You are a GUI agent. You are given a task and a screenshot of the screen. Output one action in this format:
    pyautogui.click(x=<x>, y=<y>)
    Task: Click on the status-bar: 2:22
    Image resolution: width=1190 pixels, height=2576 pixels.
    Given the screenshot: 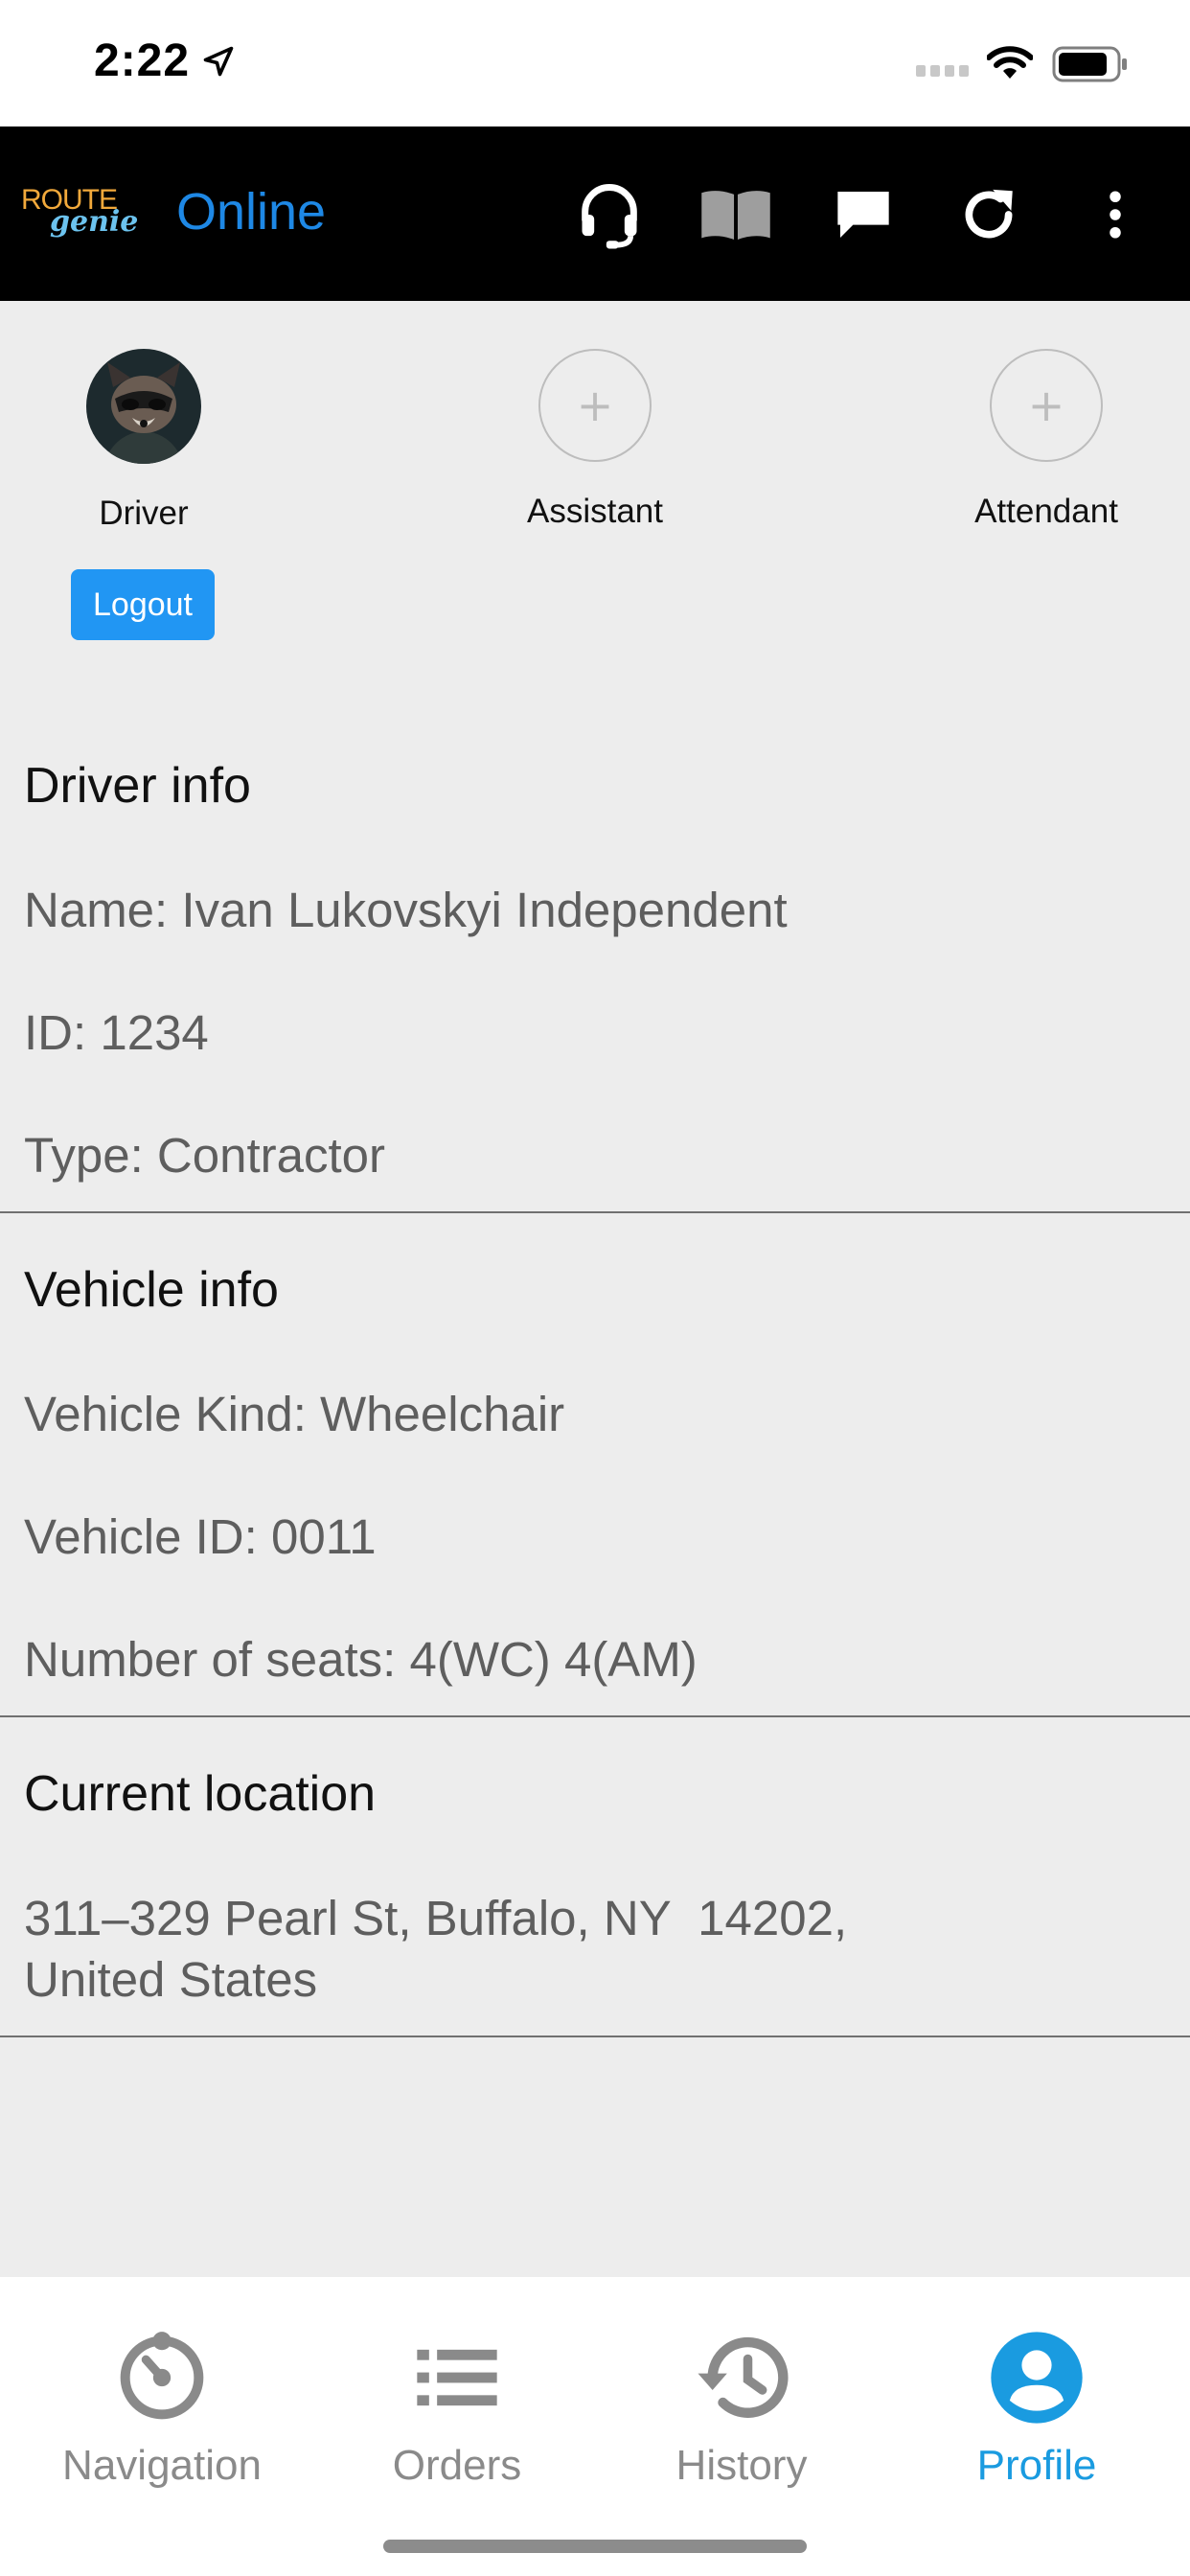 What is the action you would take?
    pyautogui.click(x=595, y=63)
    